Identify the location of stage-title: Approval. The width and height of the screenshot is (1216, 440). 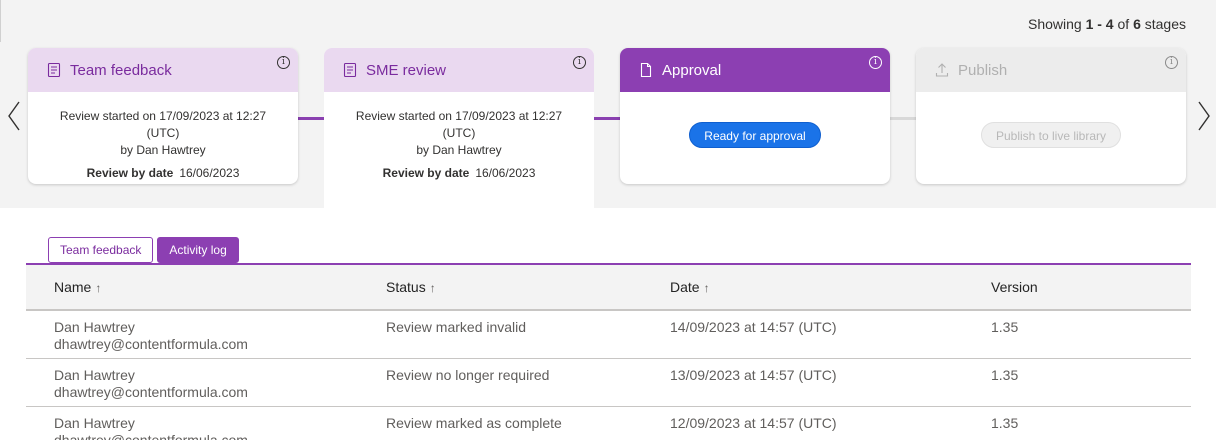
(692, 70).